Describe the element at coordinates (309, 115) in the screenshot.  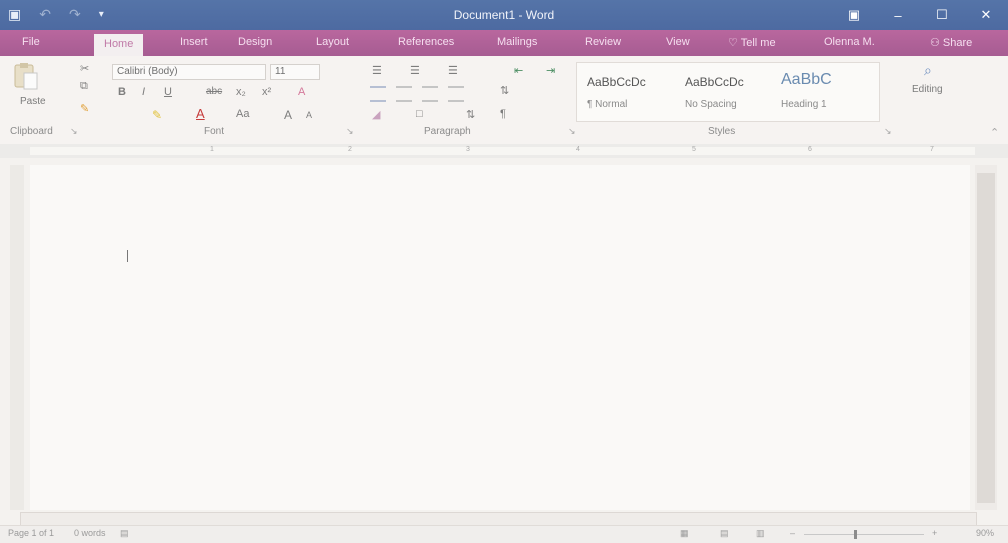
I see `shrink-font-button: A` at that location.